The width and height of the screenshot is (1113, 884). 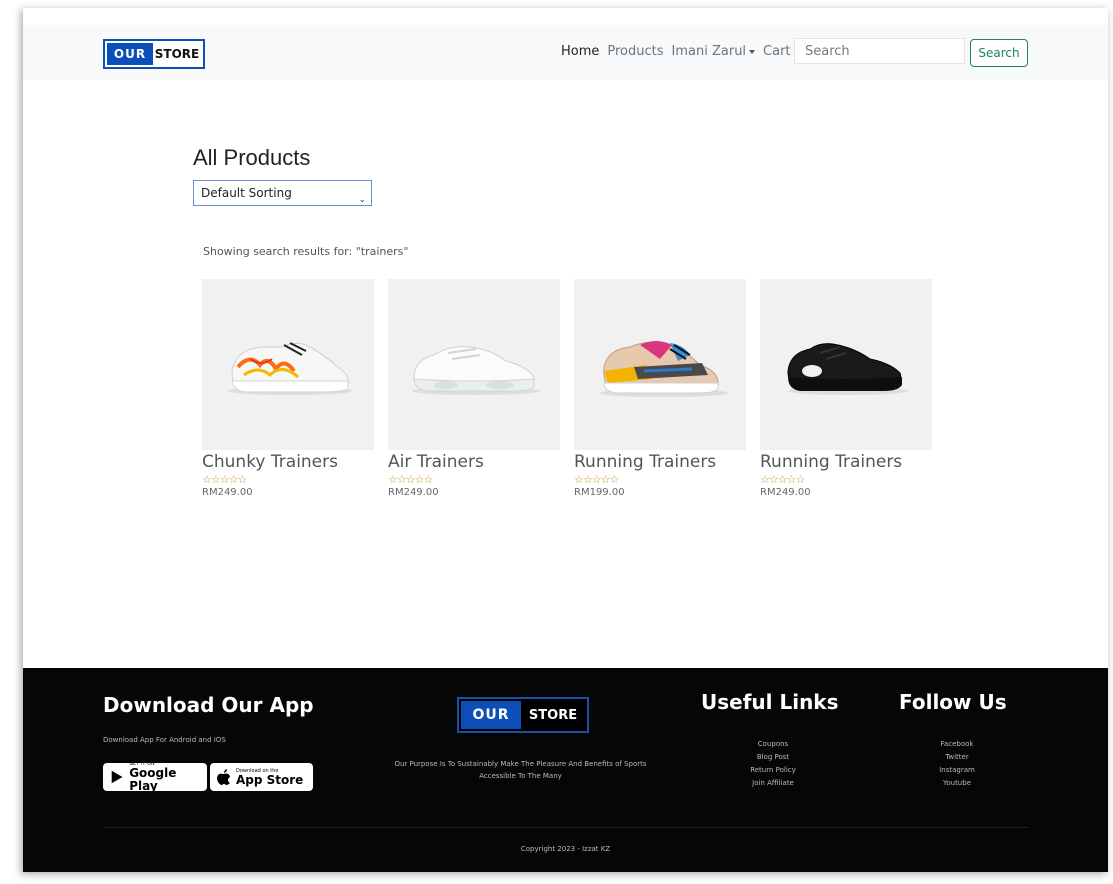 I want to click on app-store-button: Download on the App Store, so click(x=261, y=777).